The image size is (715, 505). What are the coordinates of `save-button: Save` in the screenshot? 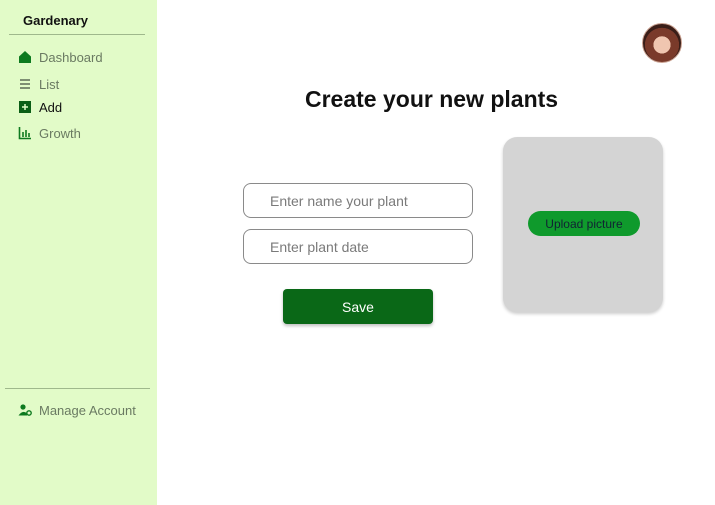 It's located at (358, 306).